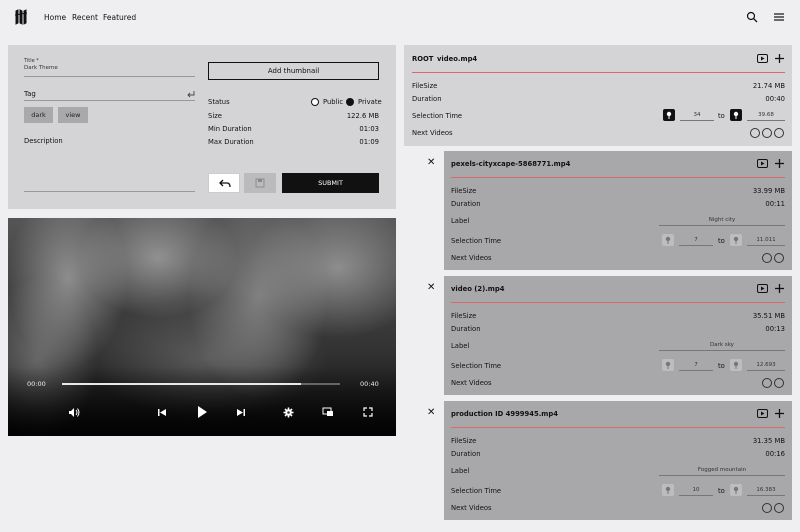  What do you see at coordinates (74, 412) in the screenshot?
I see `volume-icon` at bounding box center [74, 412].